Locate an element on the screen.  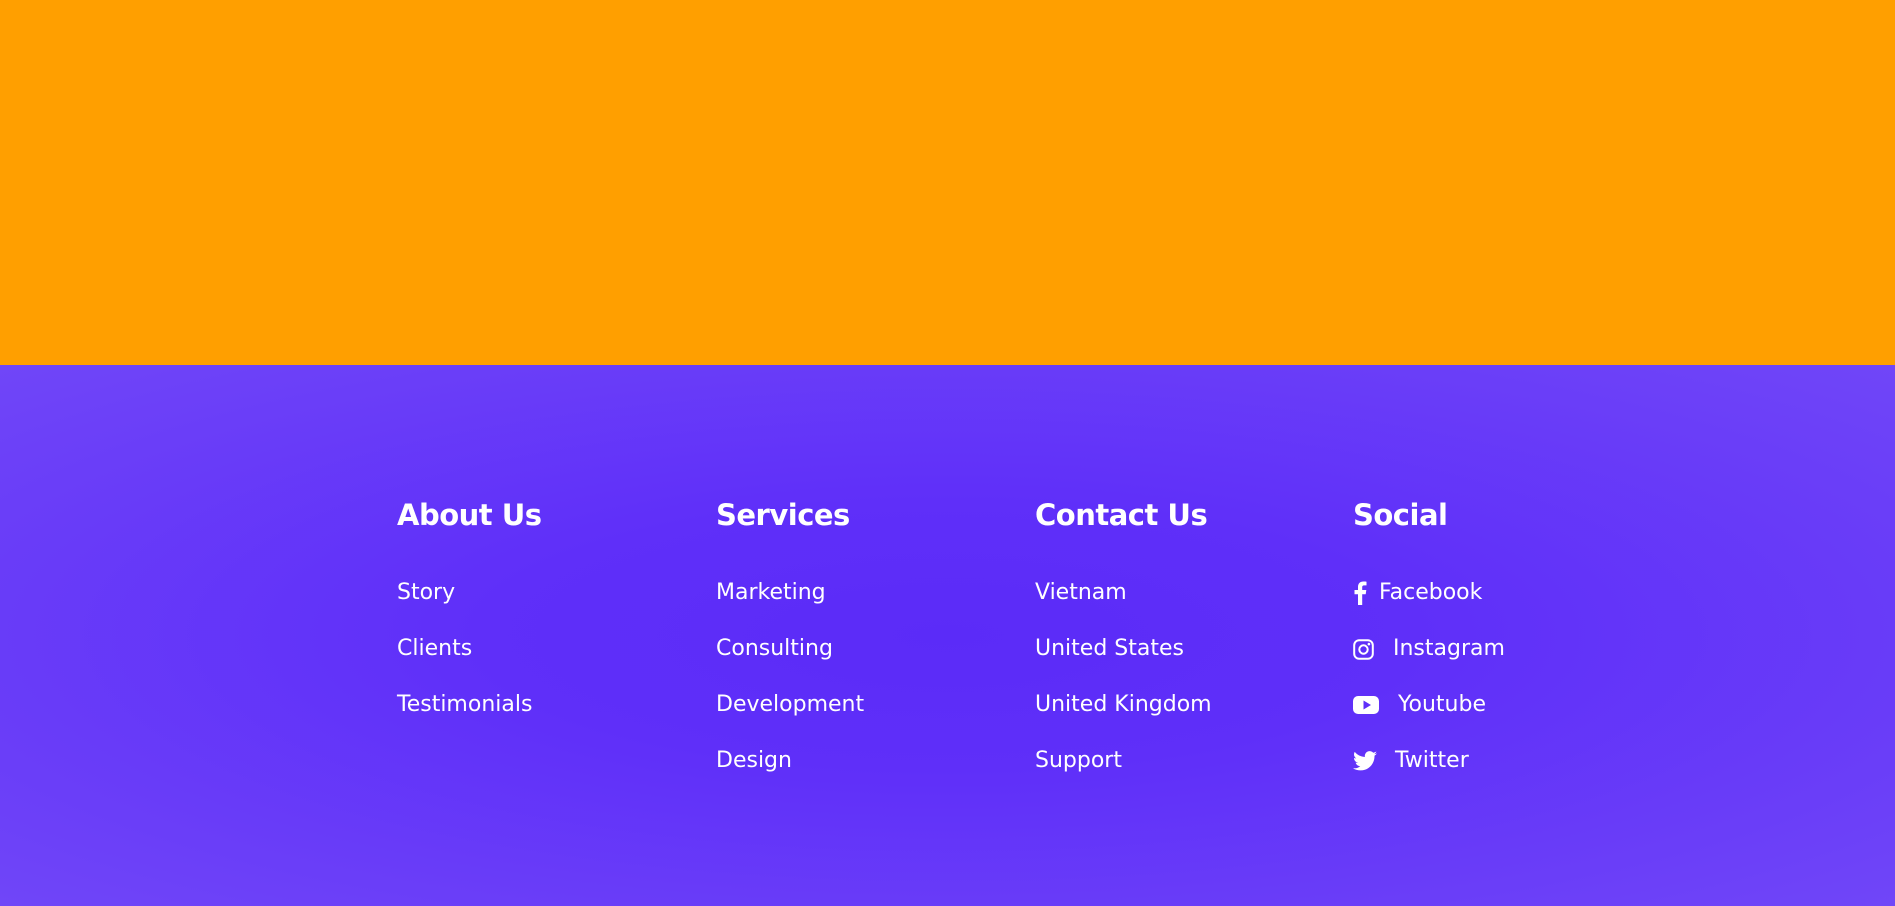
list-item: Story is located at coordinates (557, 593).